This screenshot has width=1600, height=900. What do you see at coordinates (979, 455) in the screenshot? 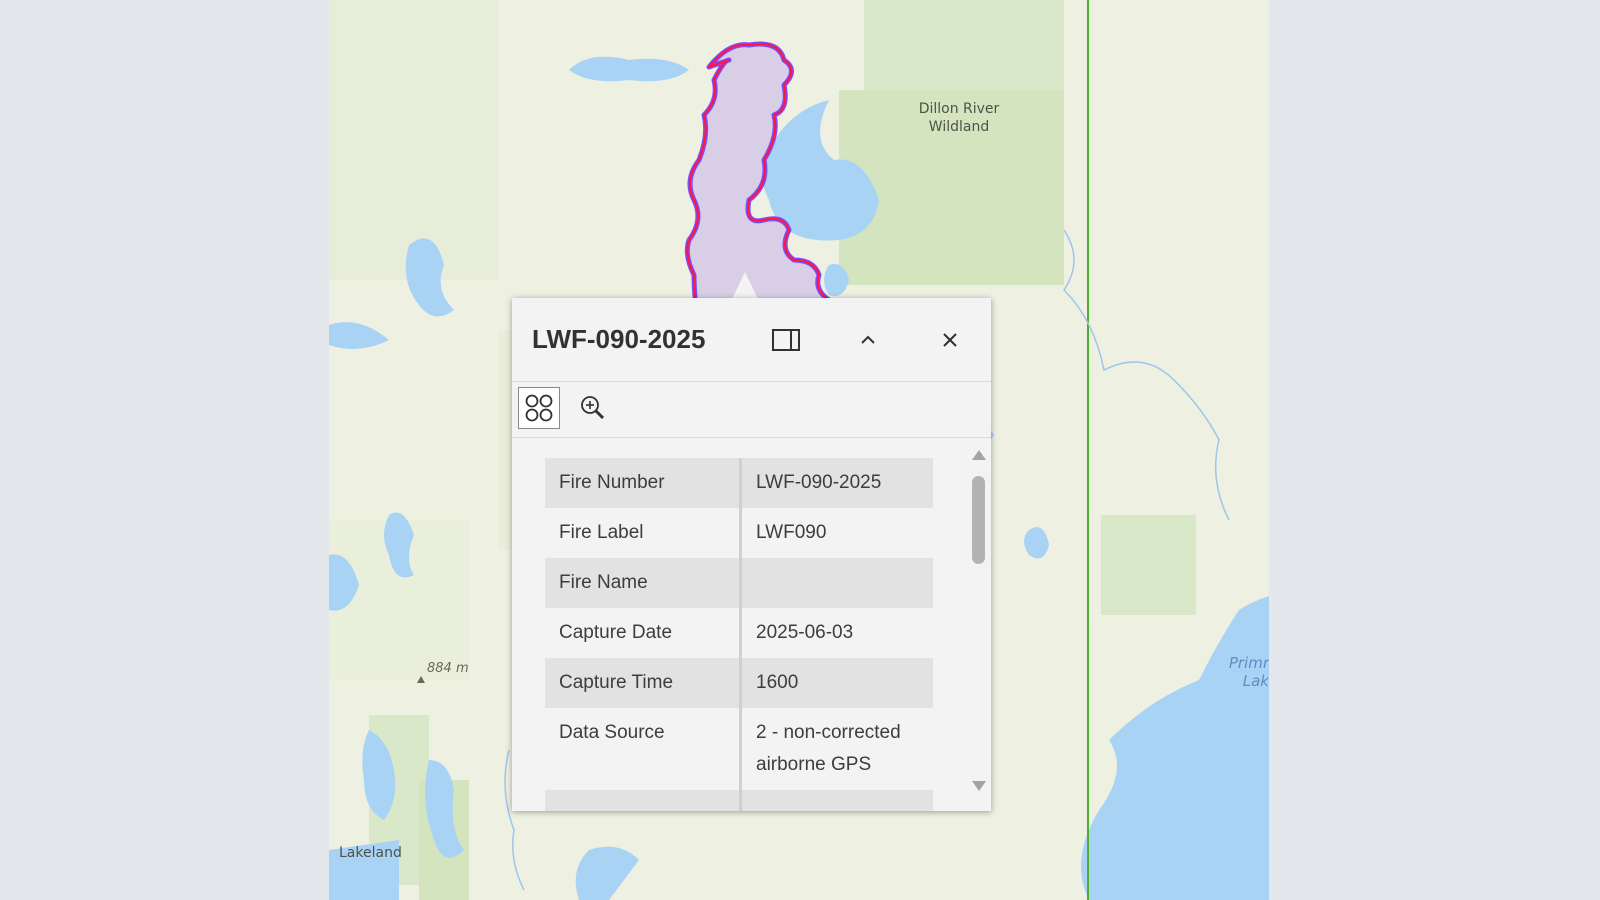
I see `scroll-up-arrow-icon` at bounding box center [979, 455].